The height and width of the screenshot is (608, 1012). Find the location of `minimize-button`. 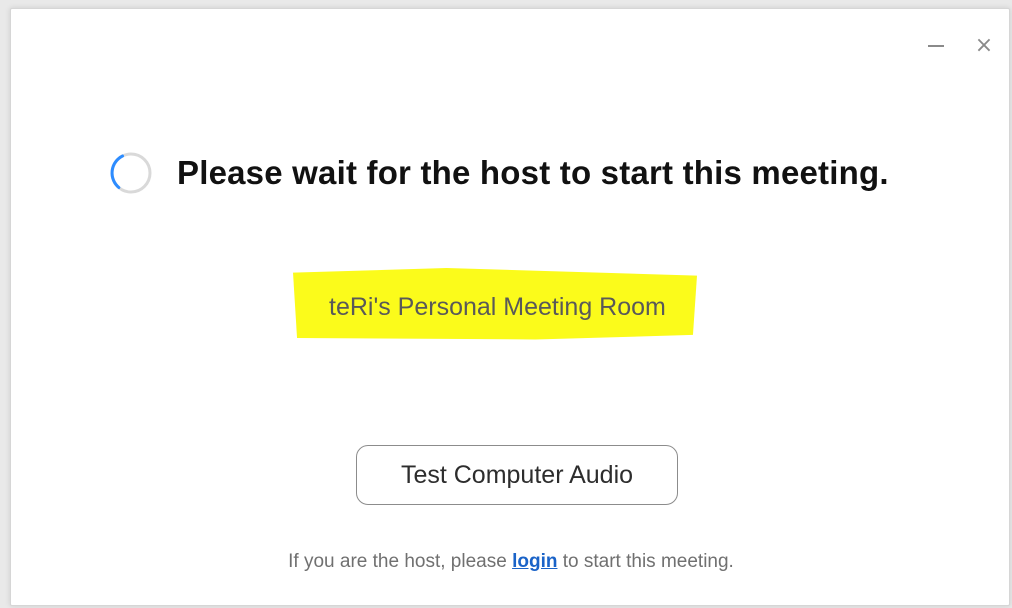

minimize-button is located at coordinates (936, 46).